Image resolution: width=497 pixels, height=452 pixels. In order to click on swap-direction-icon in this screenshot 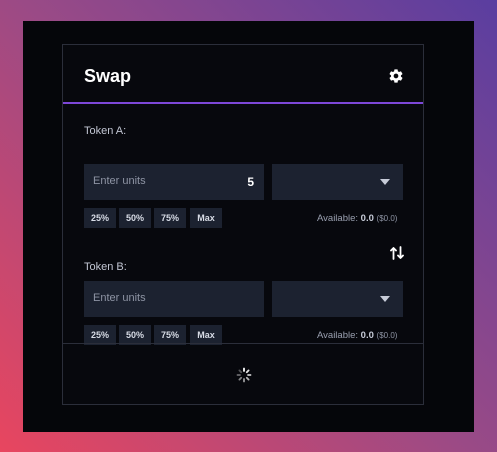, I will do `click(397, 253)`.